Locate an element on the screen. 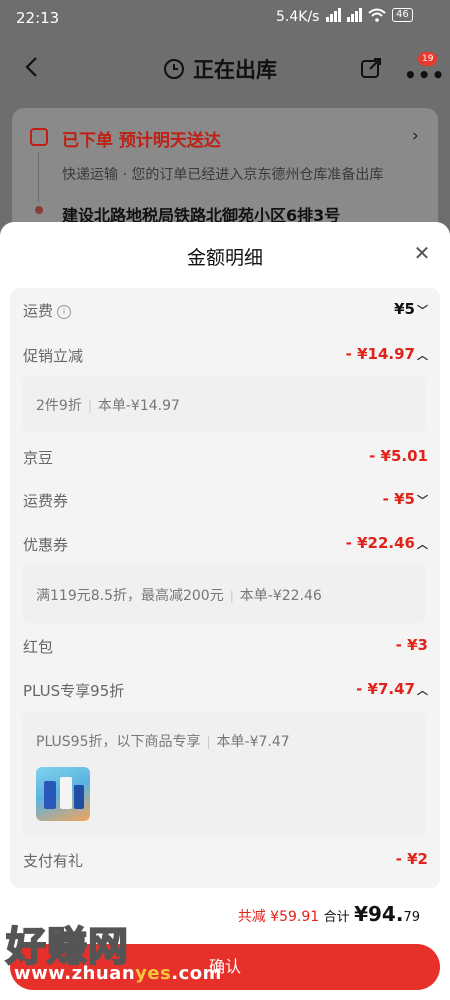 The width and height of the screenshot is (450, 1000). message-badge: 19 is located at coordinates (428, 59).